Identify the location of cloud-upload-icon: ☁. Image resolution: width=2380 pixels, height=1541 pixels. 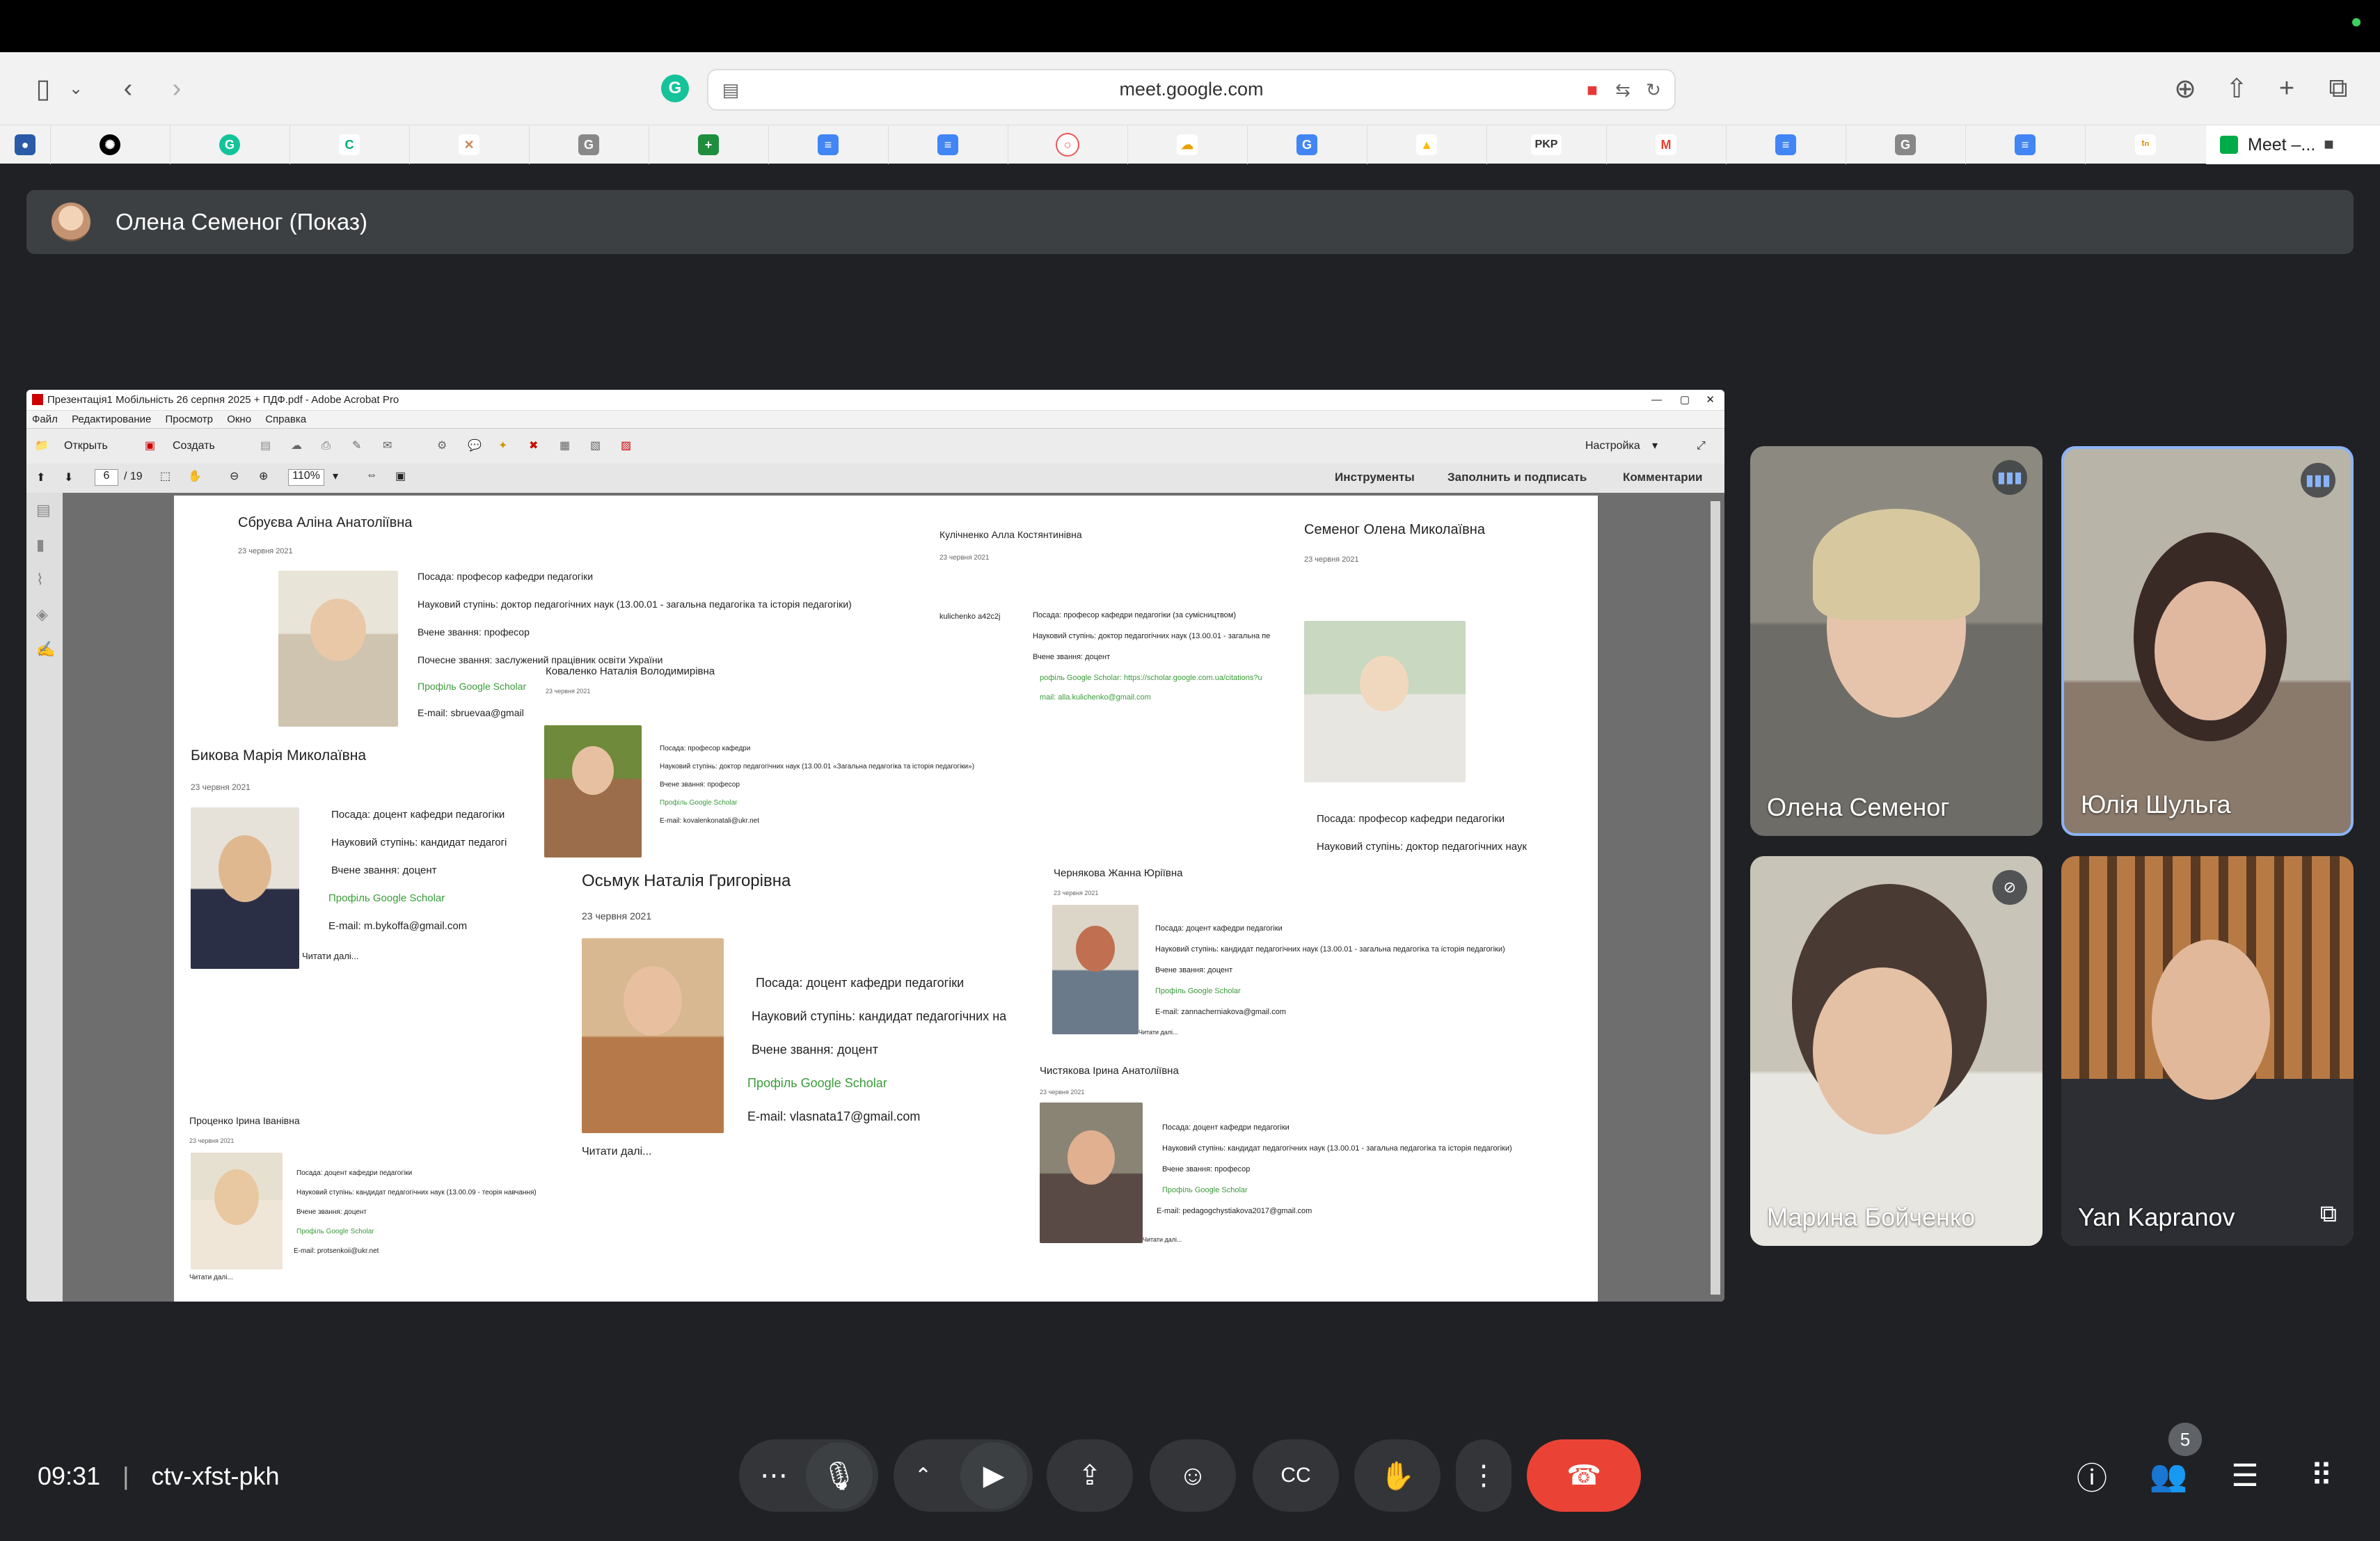
(296, 446).